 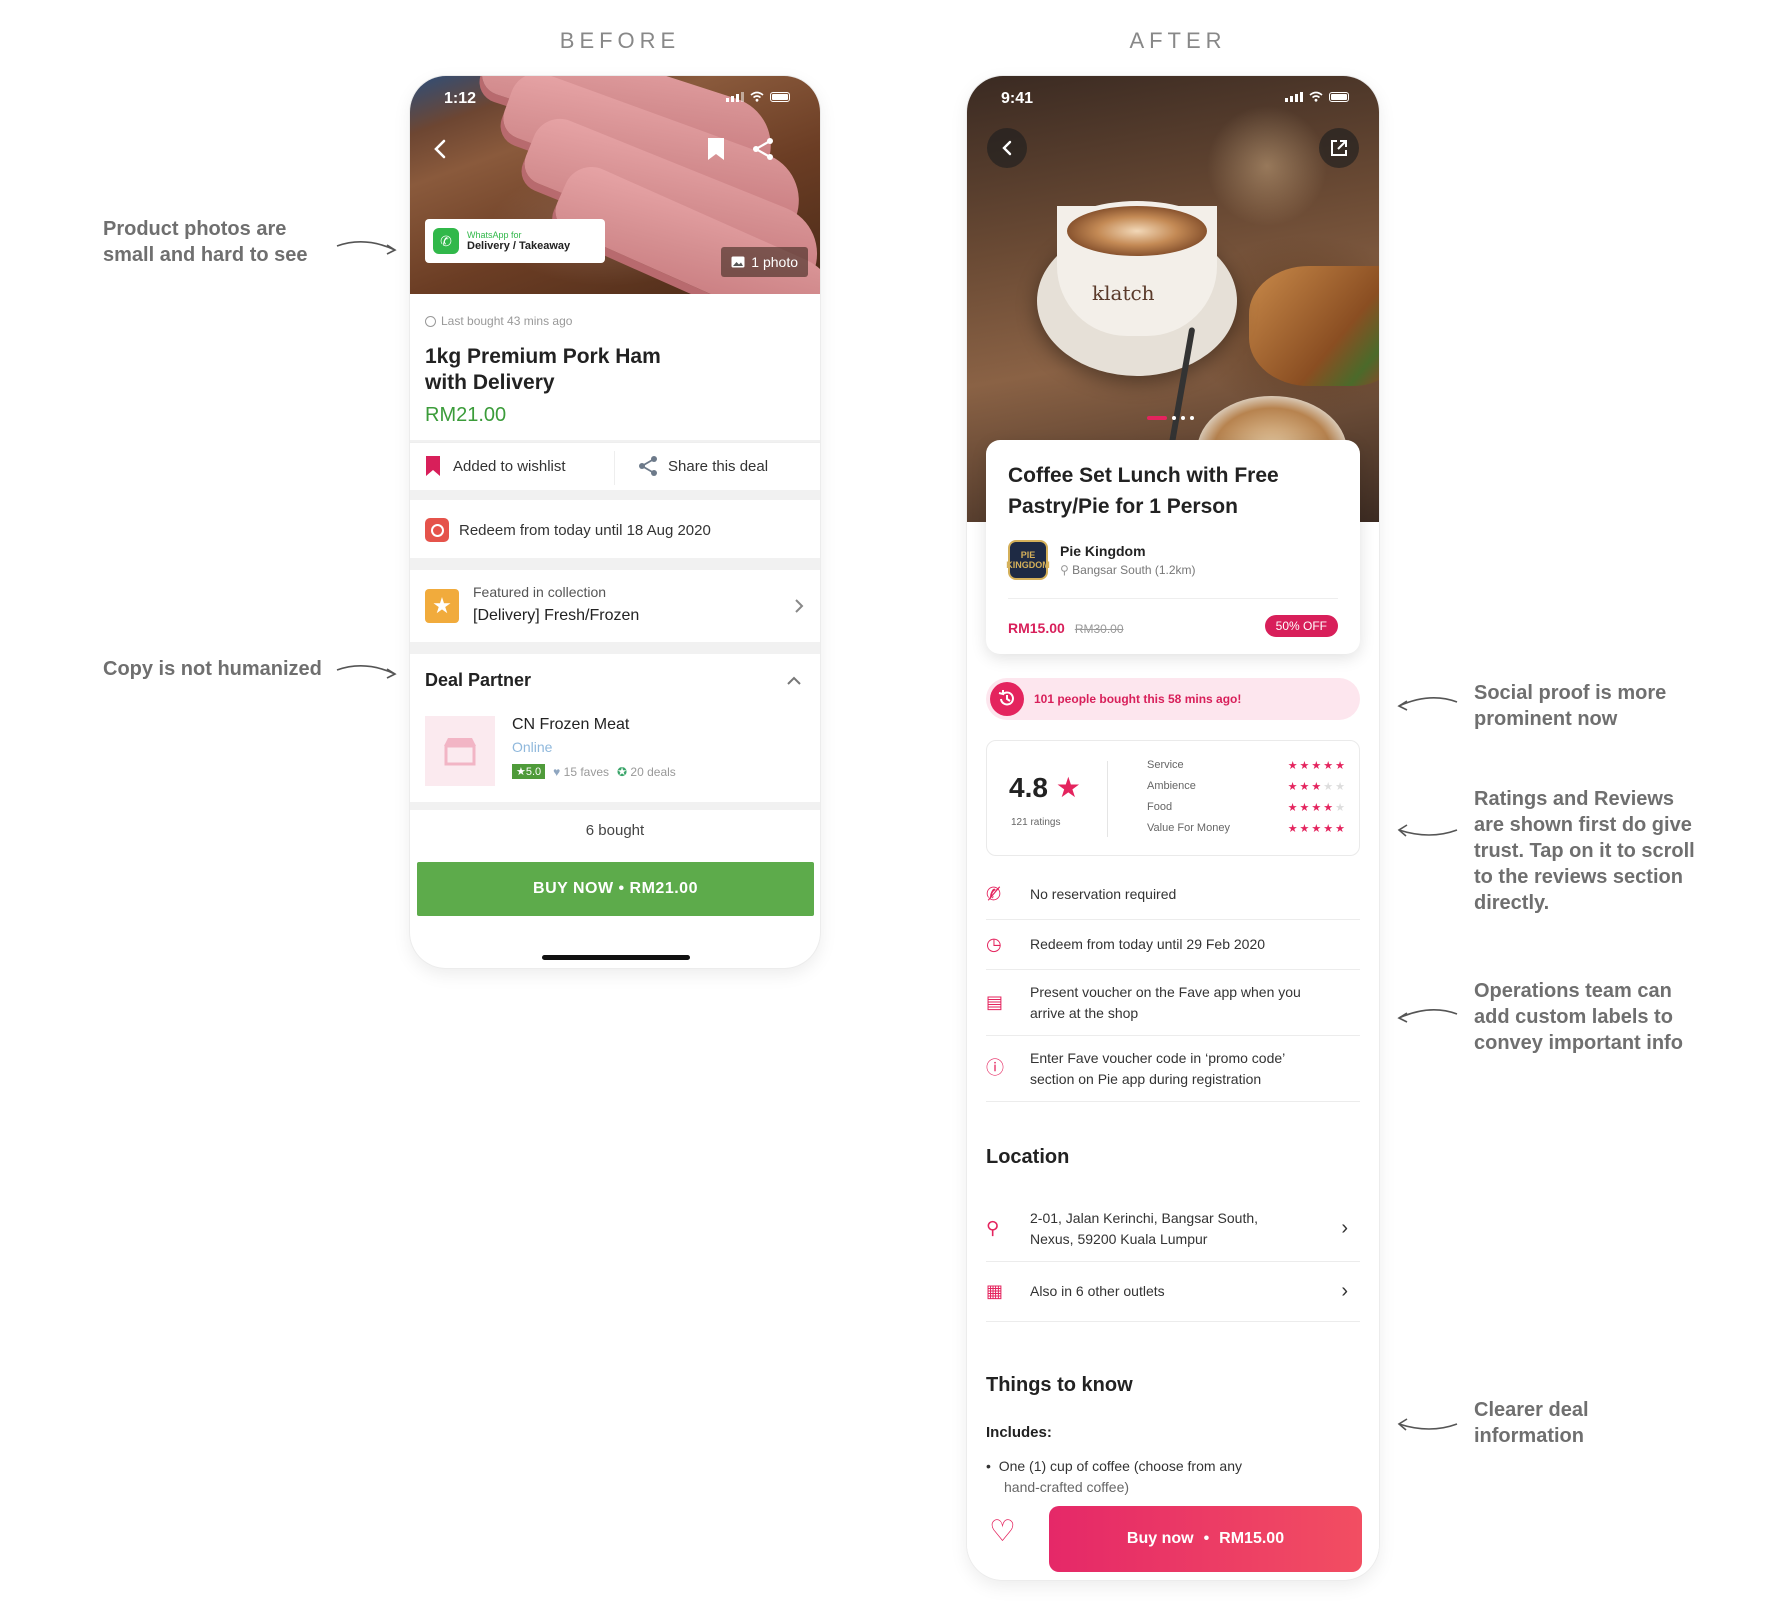 What do you see at coordinates (764, 262) in the screenshot?
I see `photo-count-badge: 1 photo` at bounding box center [764, 262].